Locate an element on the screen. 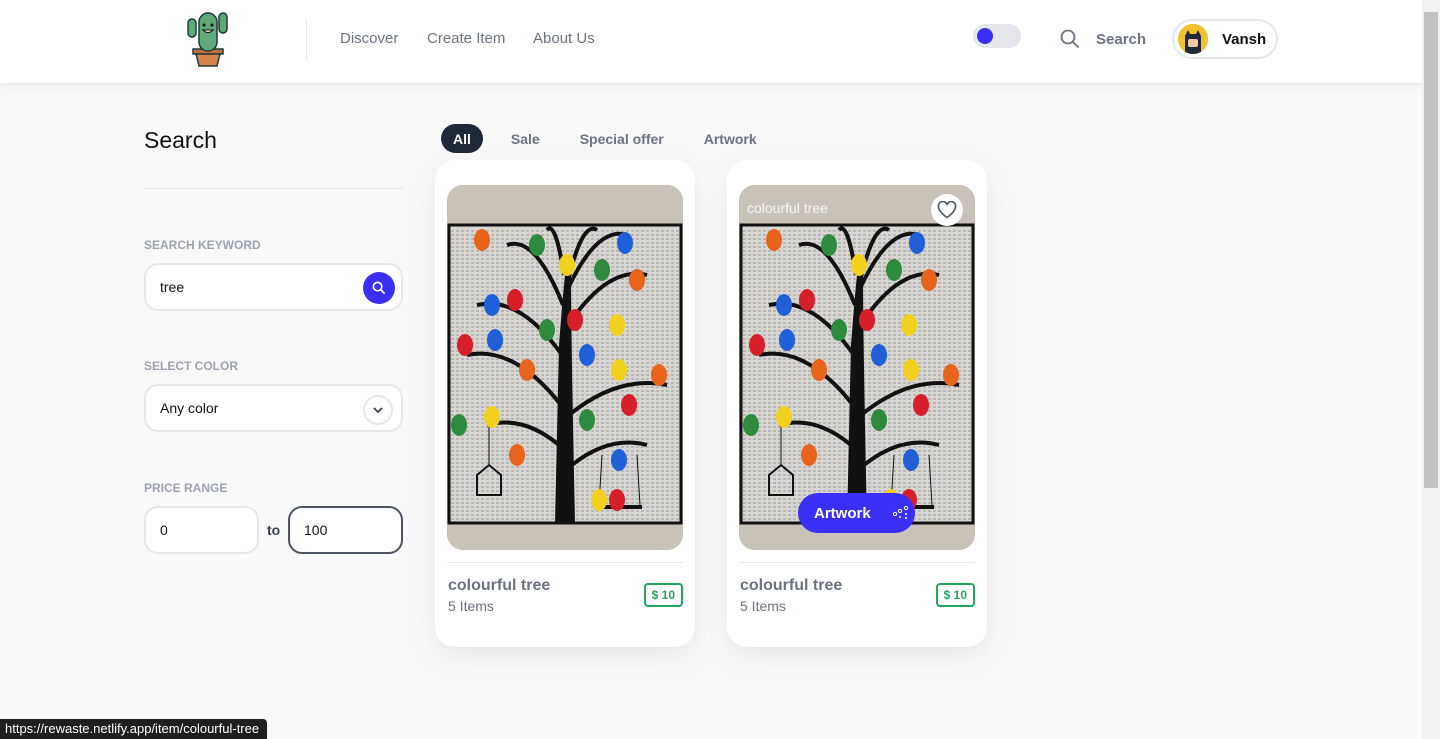 The width and height of the screenshot is (1440, 739). cactus-logo is located at coordinates (208, 36).